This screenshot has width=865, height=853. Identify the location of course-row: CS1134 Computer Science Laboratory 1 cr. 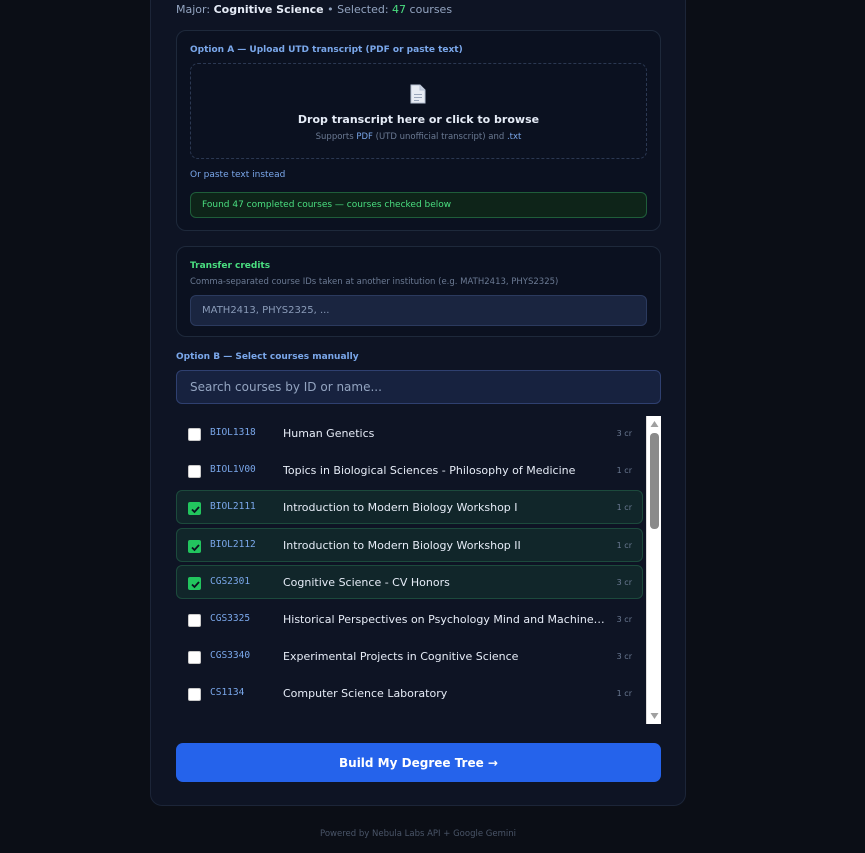
(409, 693).